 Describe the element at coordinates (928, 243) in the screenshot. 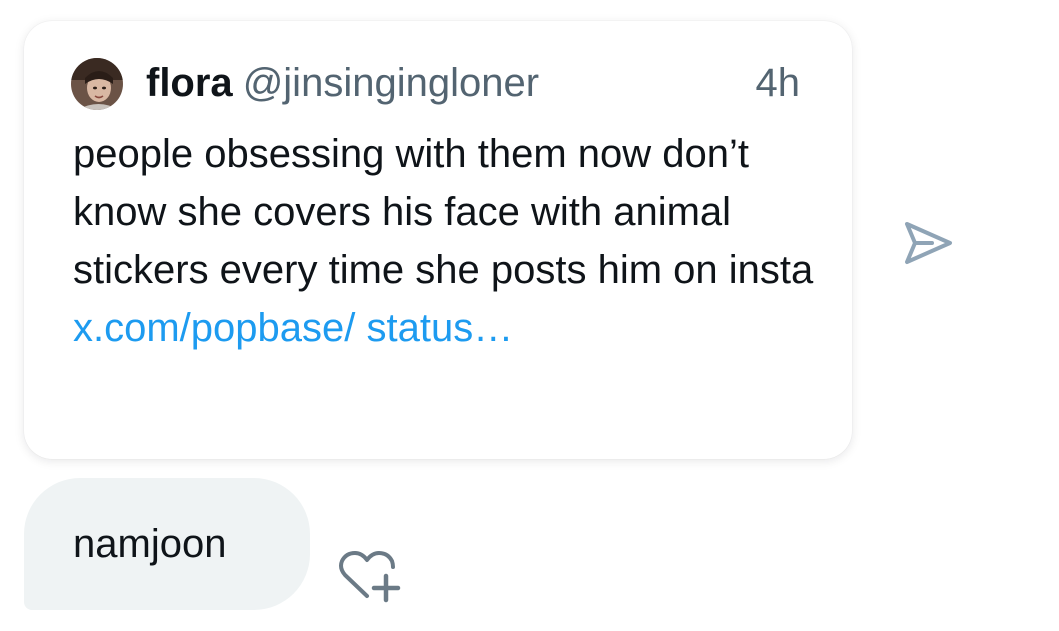

I see `send-arrow-icon` at that location.